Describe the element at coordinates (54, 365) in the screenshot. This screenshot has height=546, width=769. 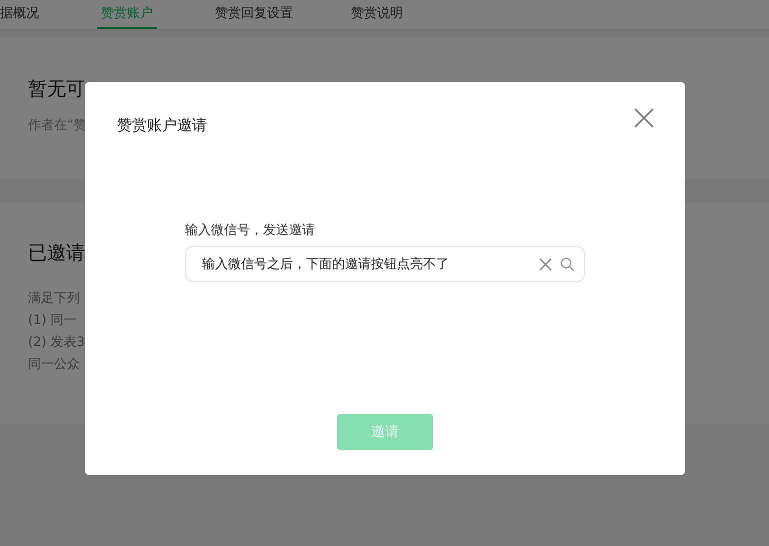
I see `rule-text: 同一公众` at that location.